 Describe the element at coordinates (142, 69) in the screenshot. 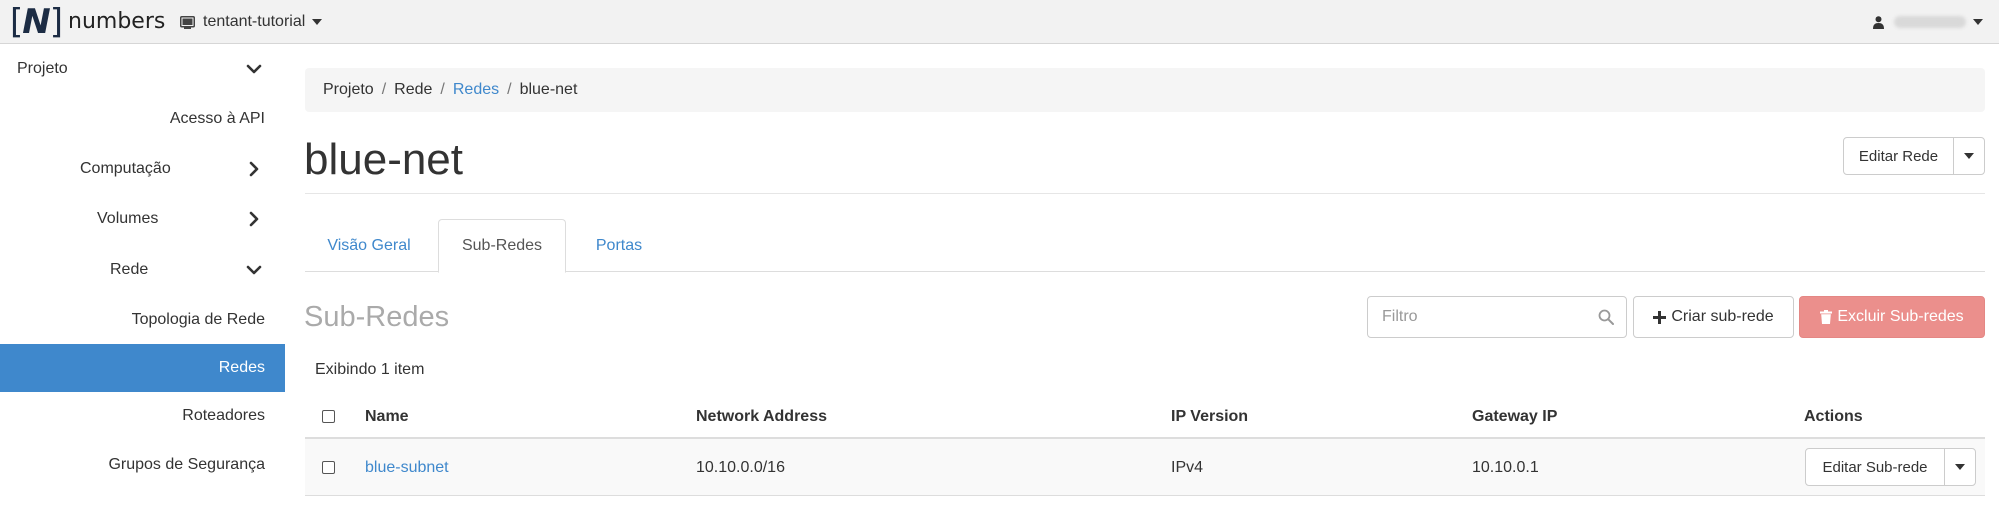

I see `sidebar-item-projeto: Projeto` at that location.